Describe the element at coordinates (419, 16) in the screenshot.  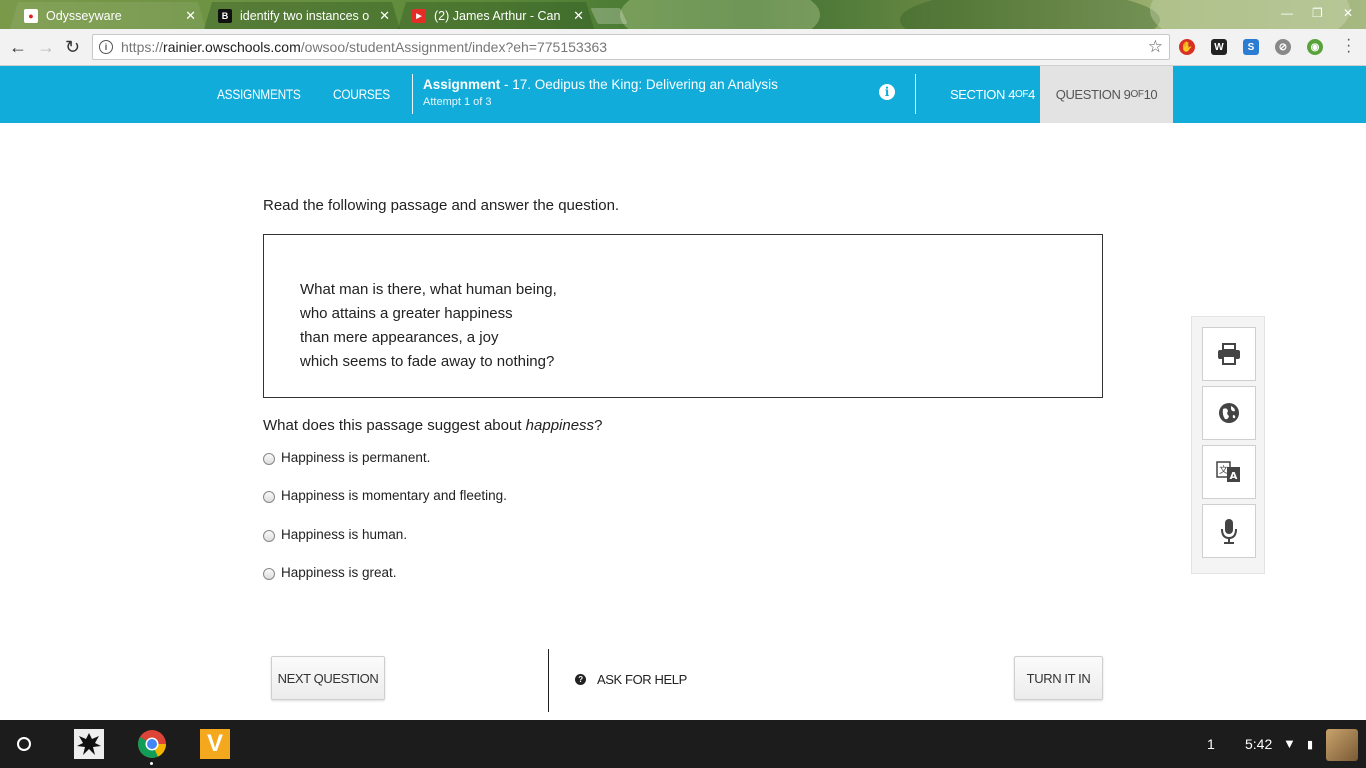
I see `youtube-icon: ▶` at that location.